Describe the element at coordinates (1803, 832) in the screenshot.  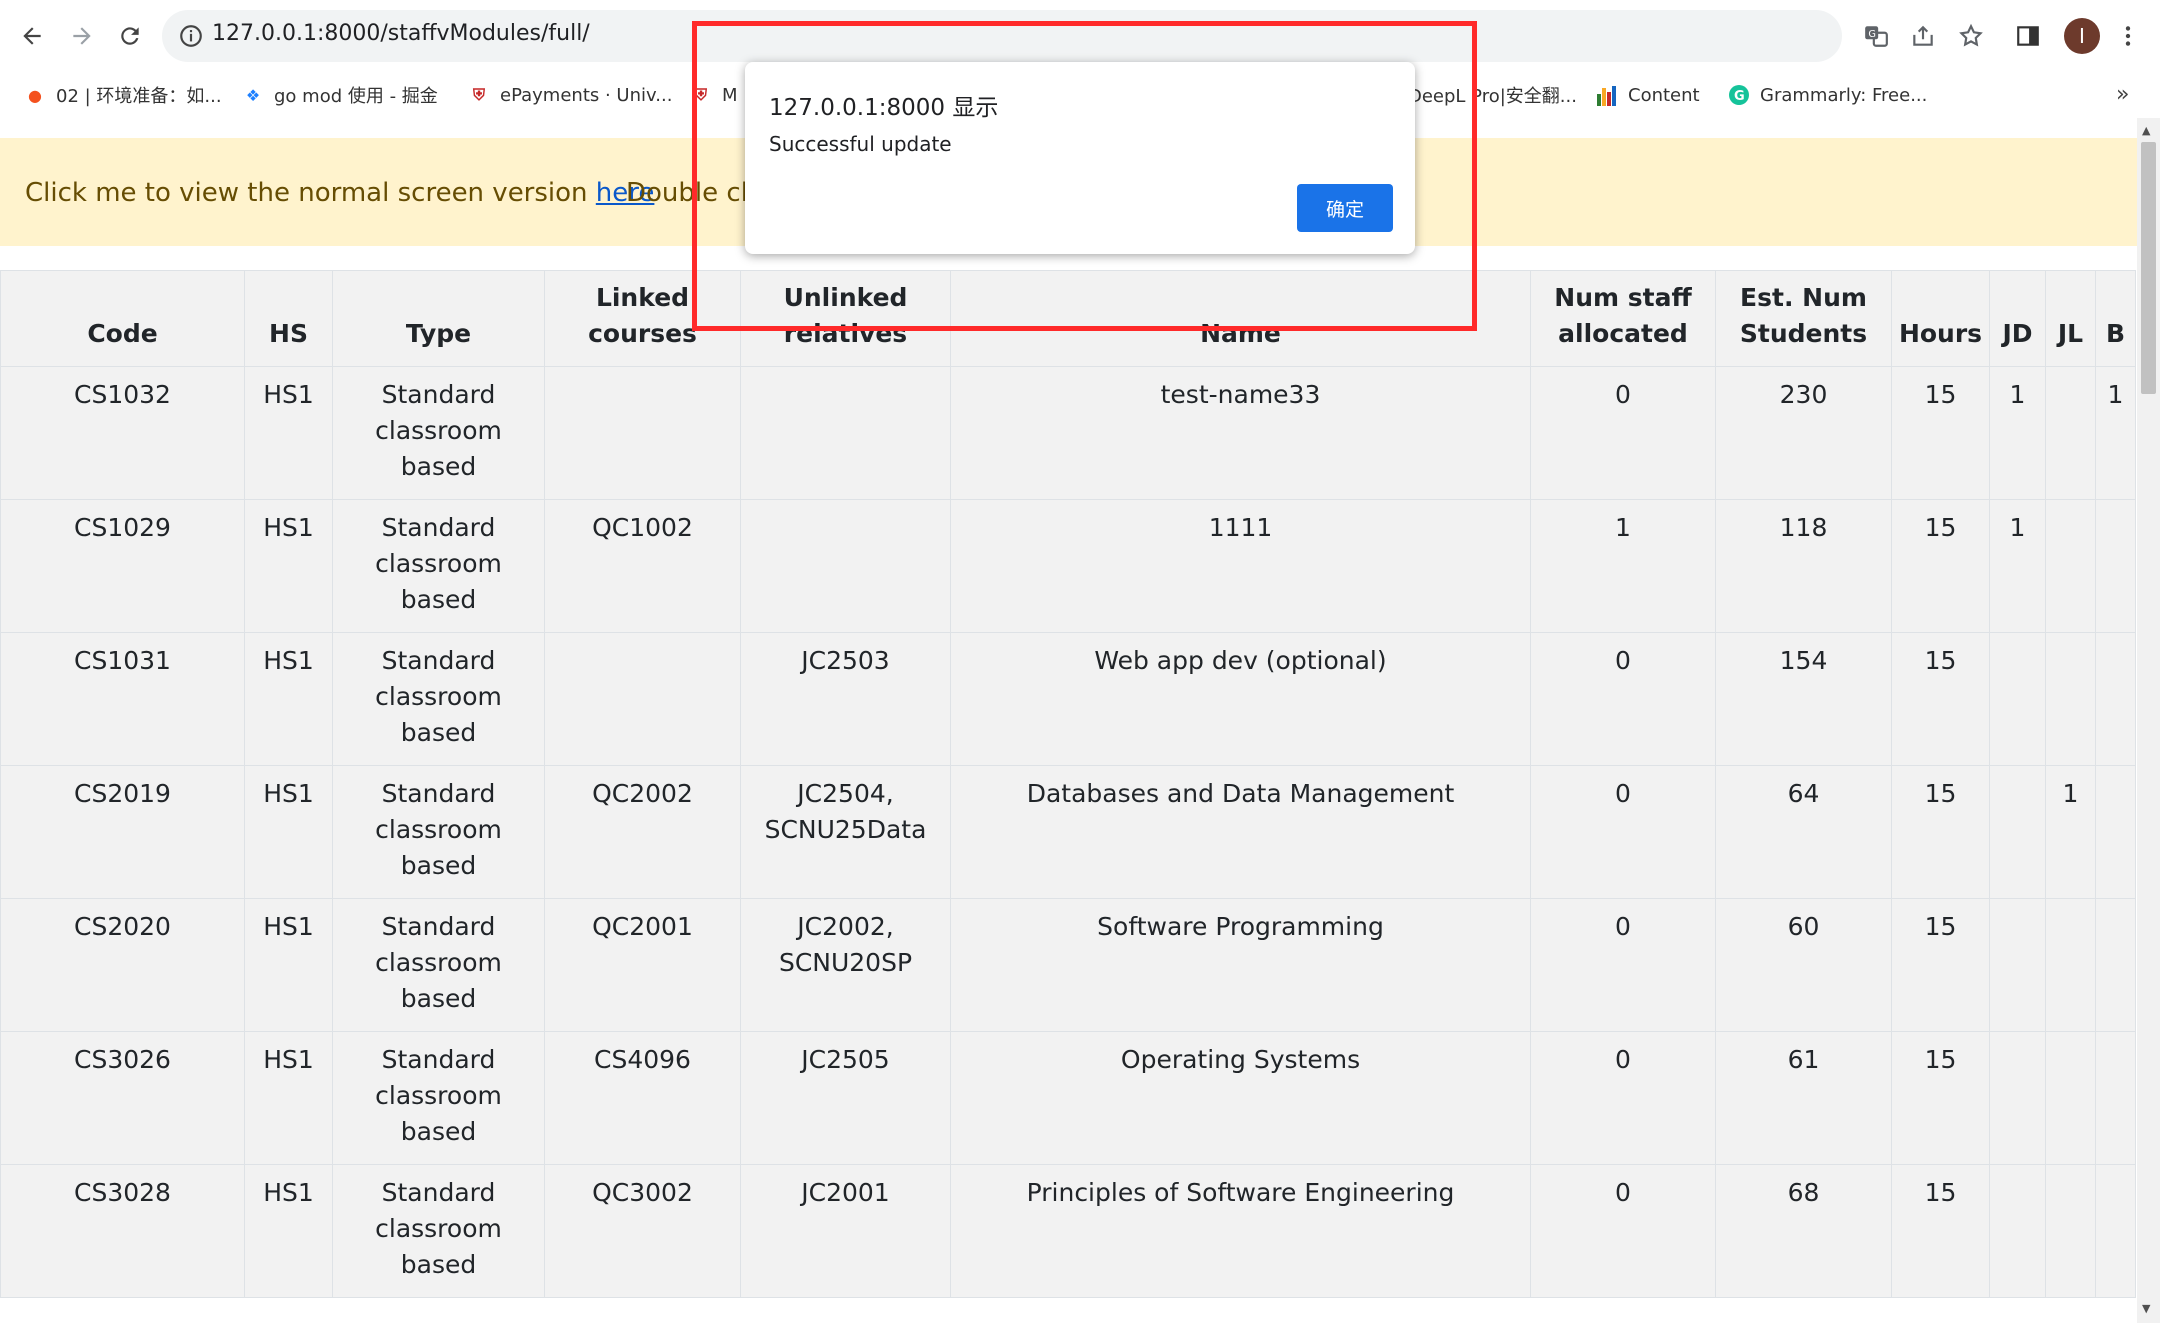
I see `cell-students: 64` at that location.